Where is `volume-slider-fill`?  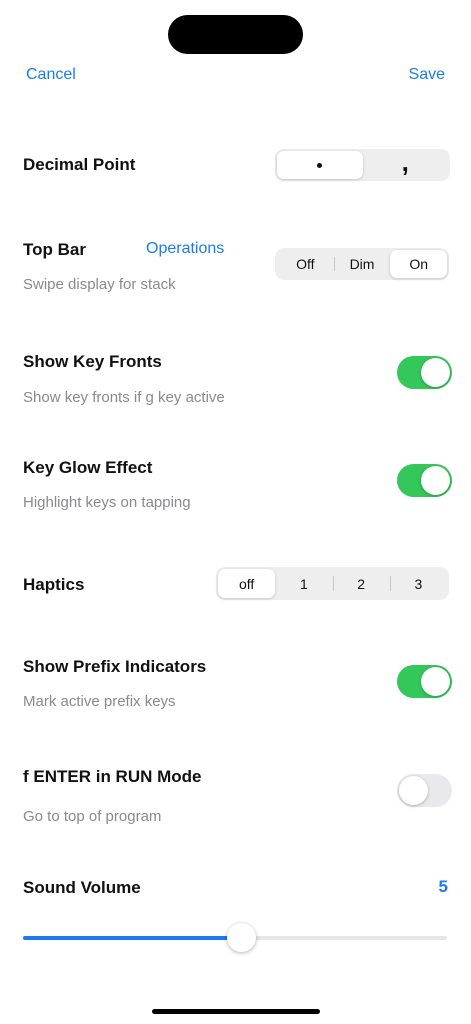 volume-slider-fill is located at coordinates (129, 938).